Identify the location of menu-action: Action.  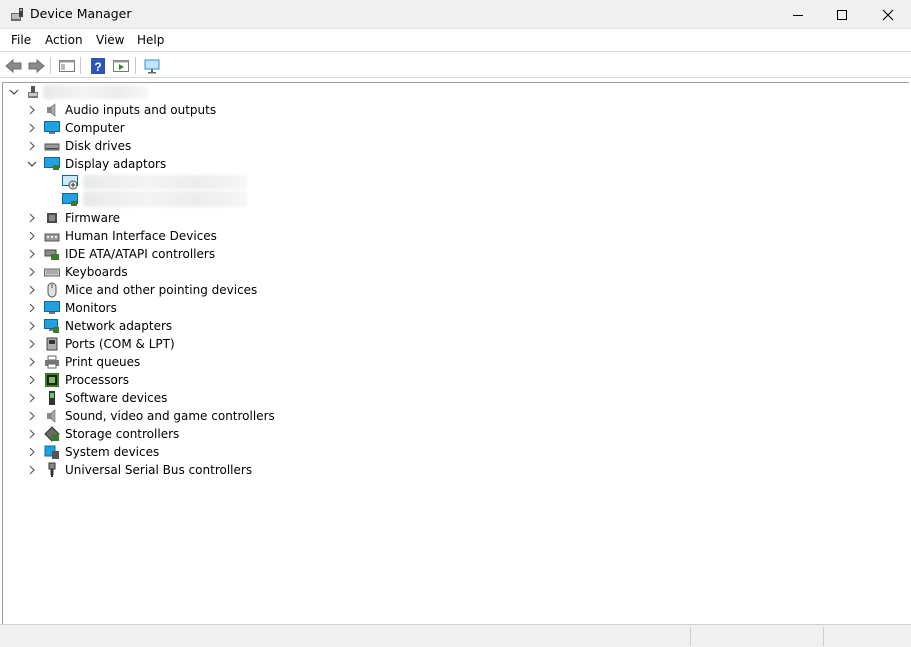
(64, 40).